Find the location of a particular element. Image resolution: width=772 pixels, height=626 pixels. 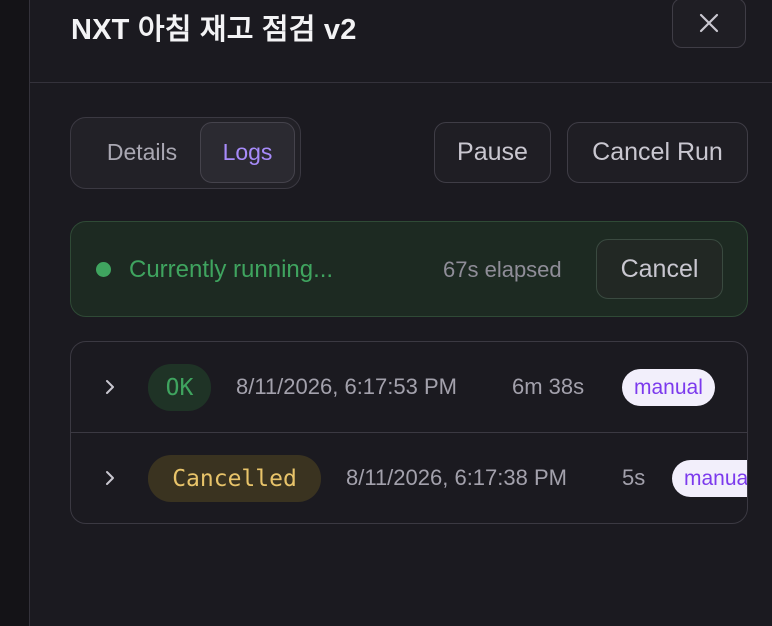

status-badge: OK is located at coordinates (179, 387).